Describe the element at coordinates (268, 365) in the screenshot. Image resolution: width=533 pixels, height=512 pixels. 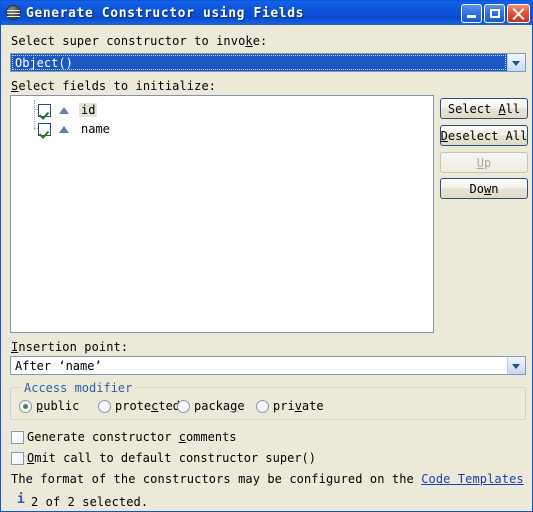
I see `insertion-point-combo: After ‘name’` at that location.